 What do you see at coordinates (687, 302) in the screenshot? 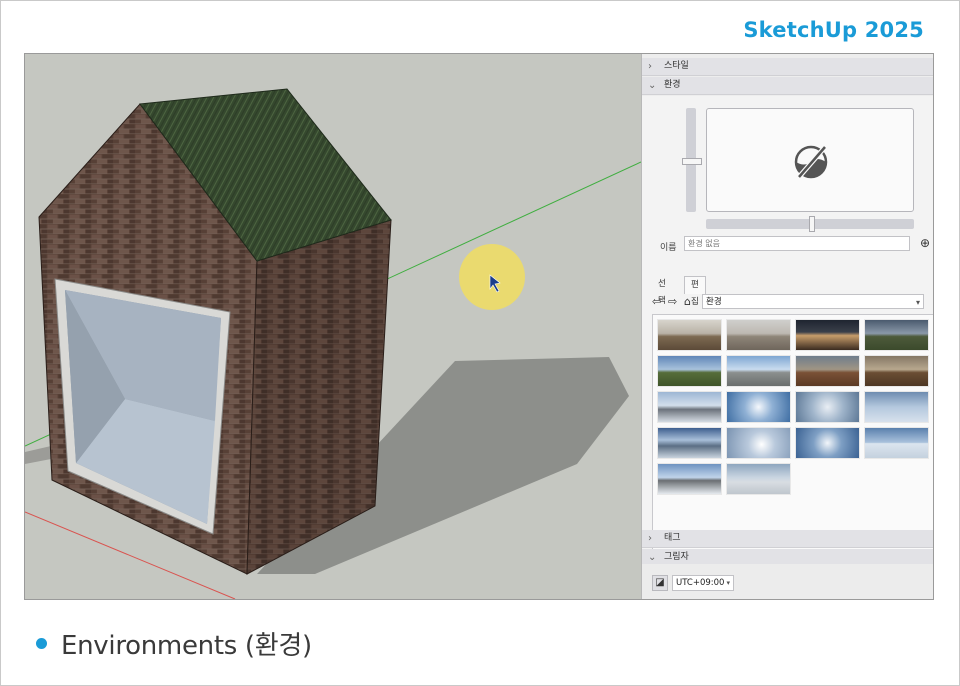
I see `home-icon: ⌂` at bounding box center [687, 302].